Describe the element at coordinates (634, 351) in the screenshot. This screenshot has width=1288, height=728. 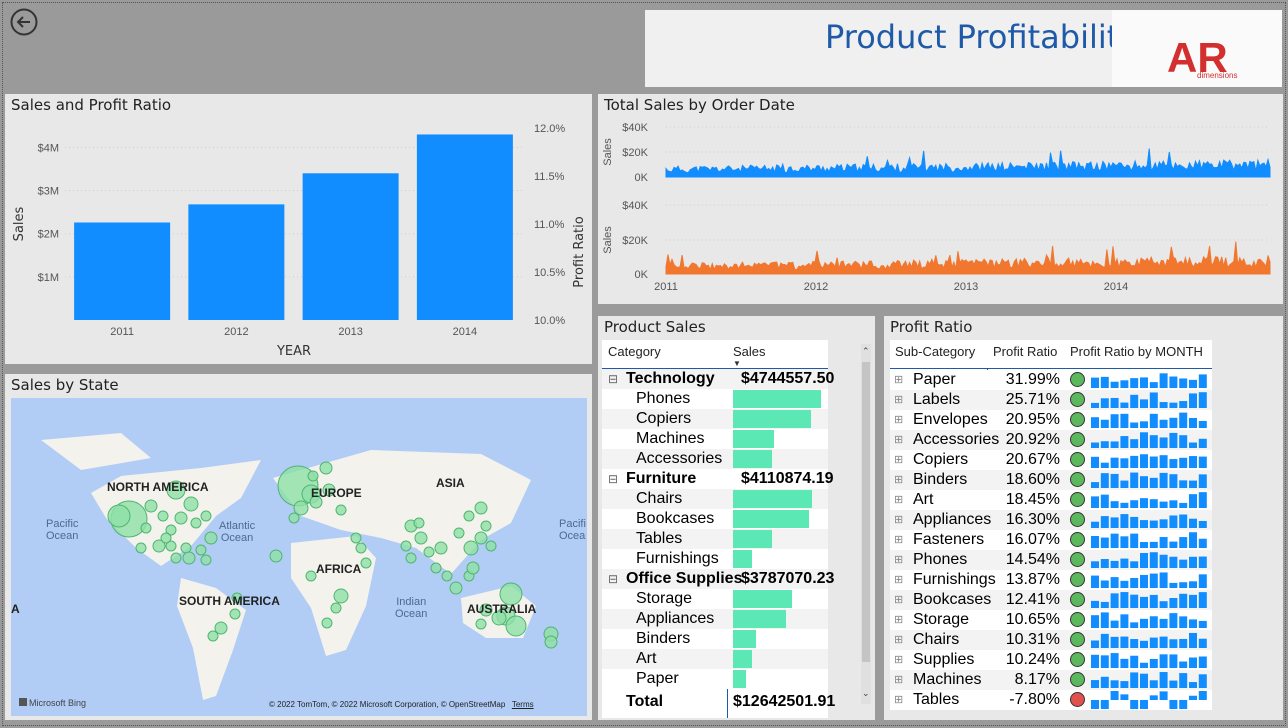
I see `column-header-category: Category` at that location.